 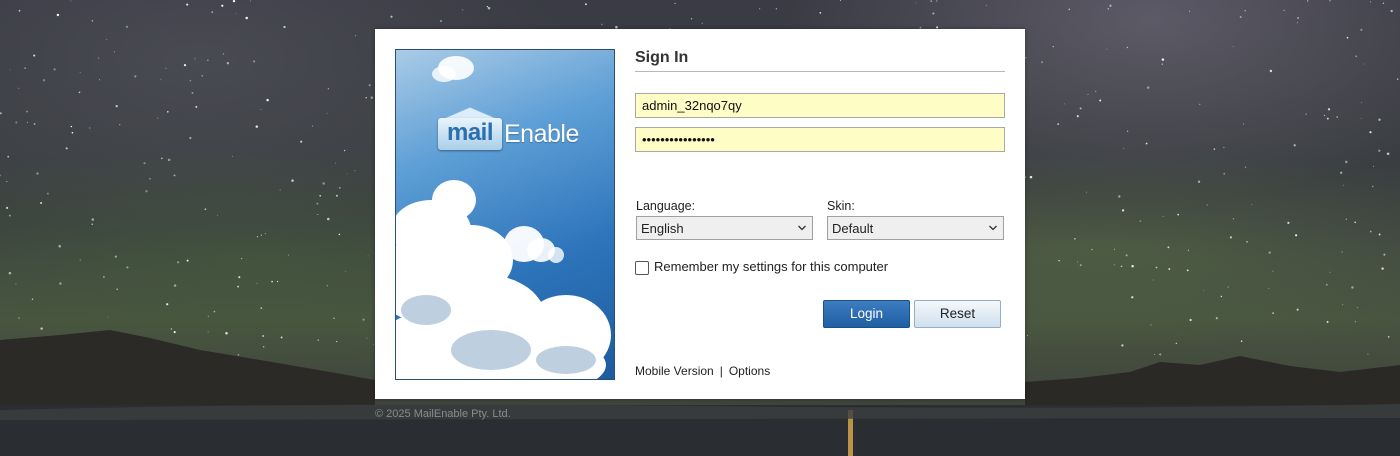 I want to click on skin-select-value: Default, so click(x=853, y=228).